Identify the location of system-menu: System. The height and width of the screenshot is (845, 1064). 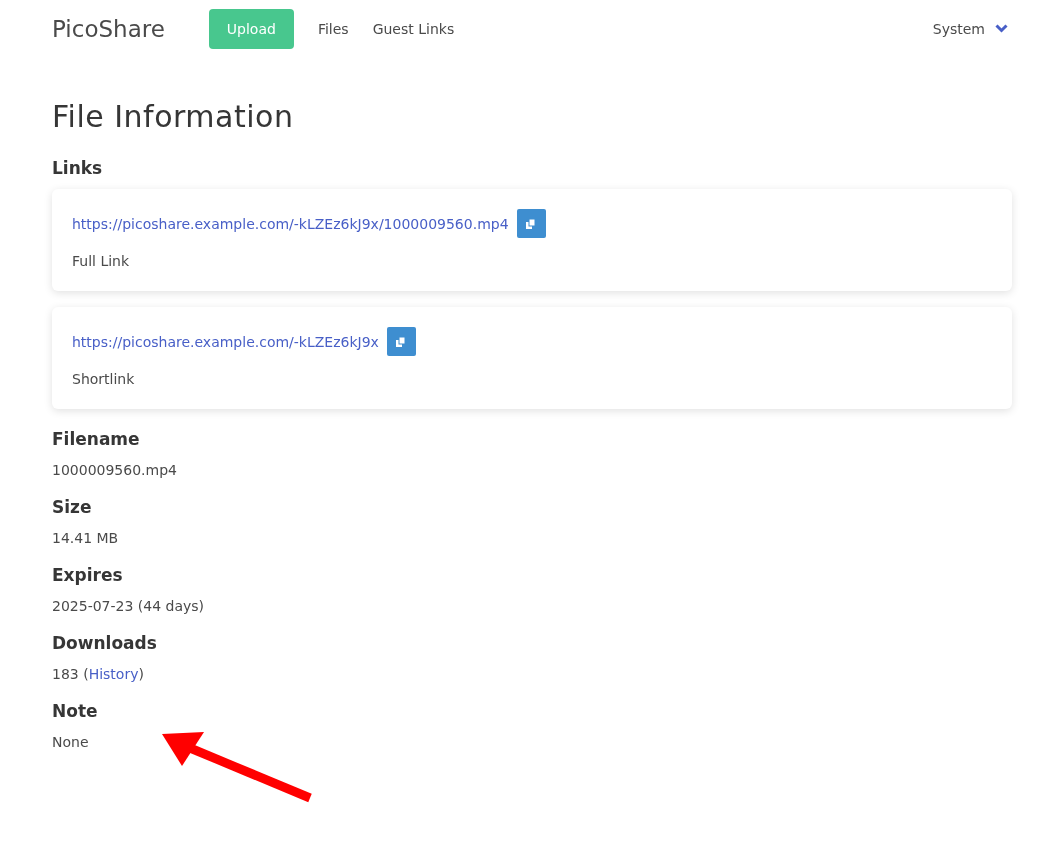
(970, 28).